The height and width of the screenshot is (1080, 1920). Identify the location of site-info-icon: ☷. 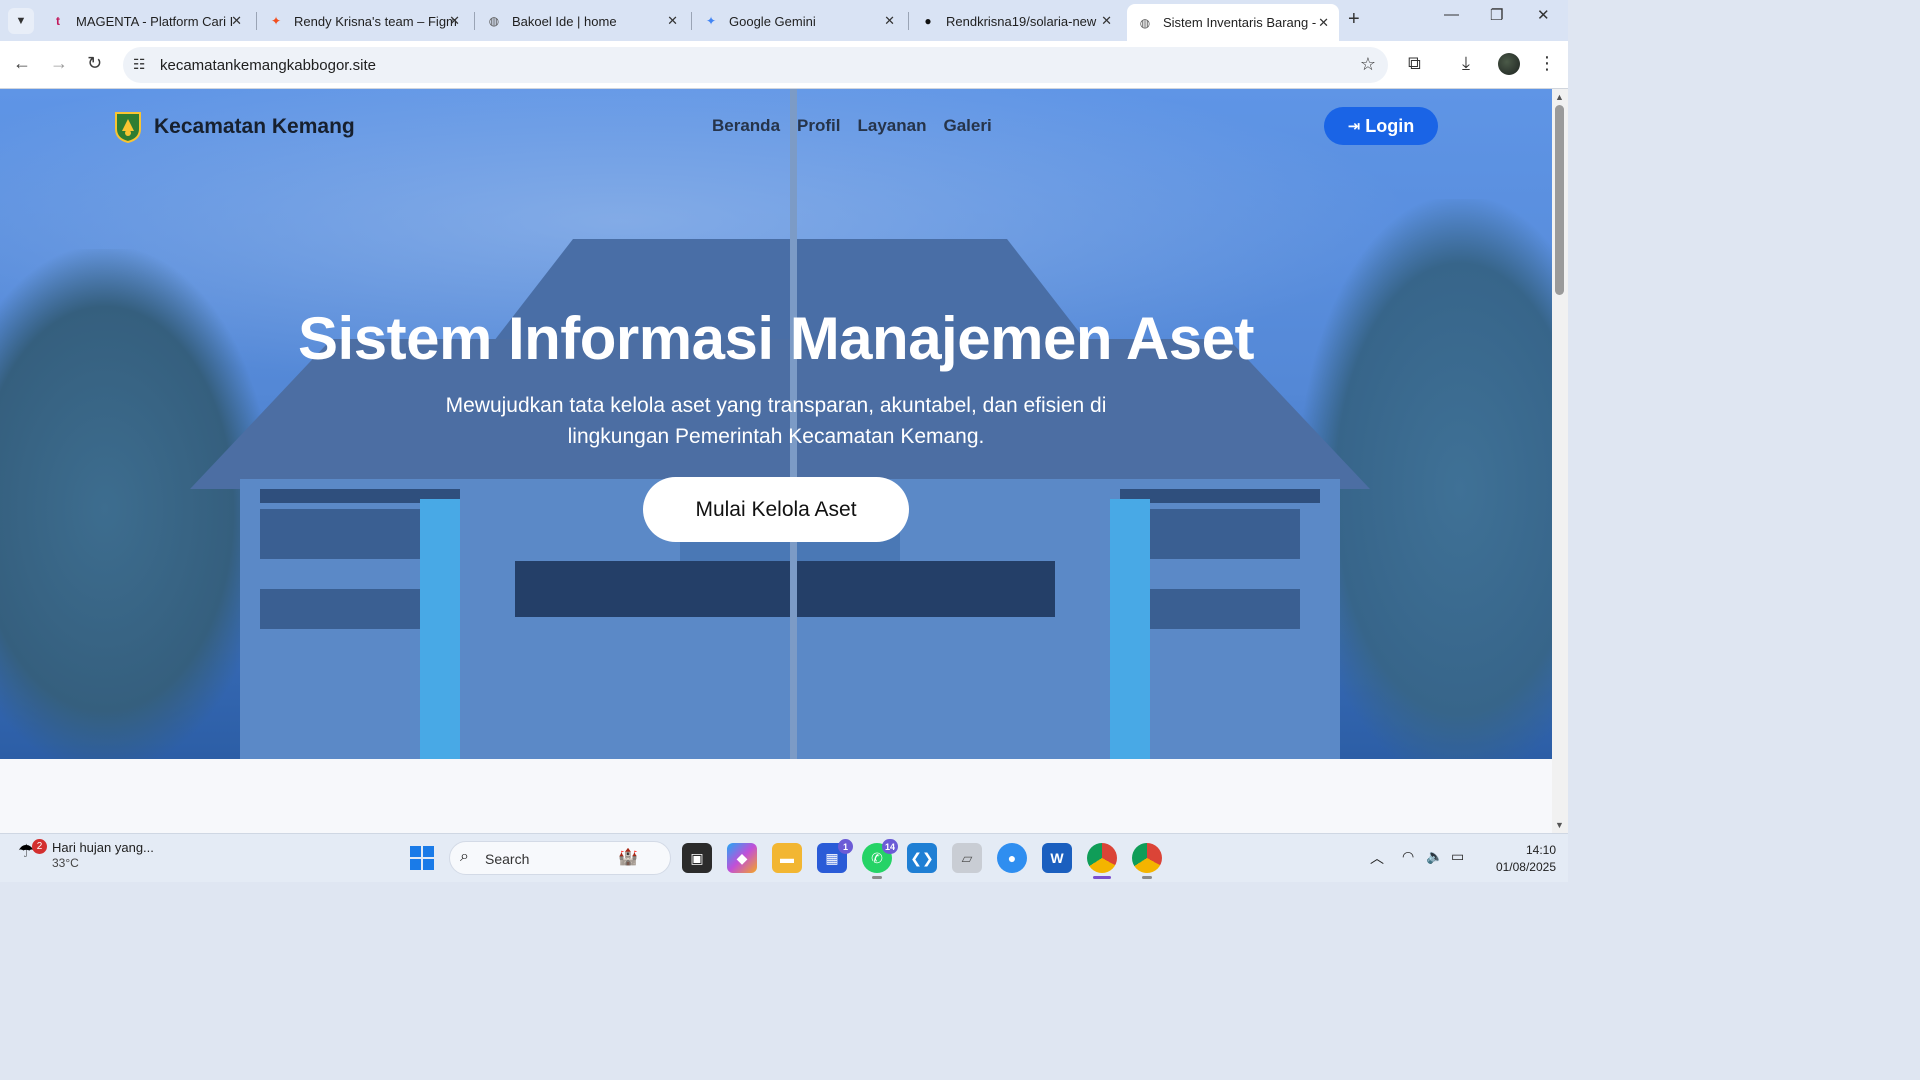
(139, 64).